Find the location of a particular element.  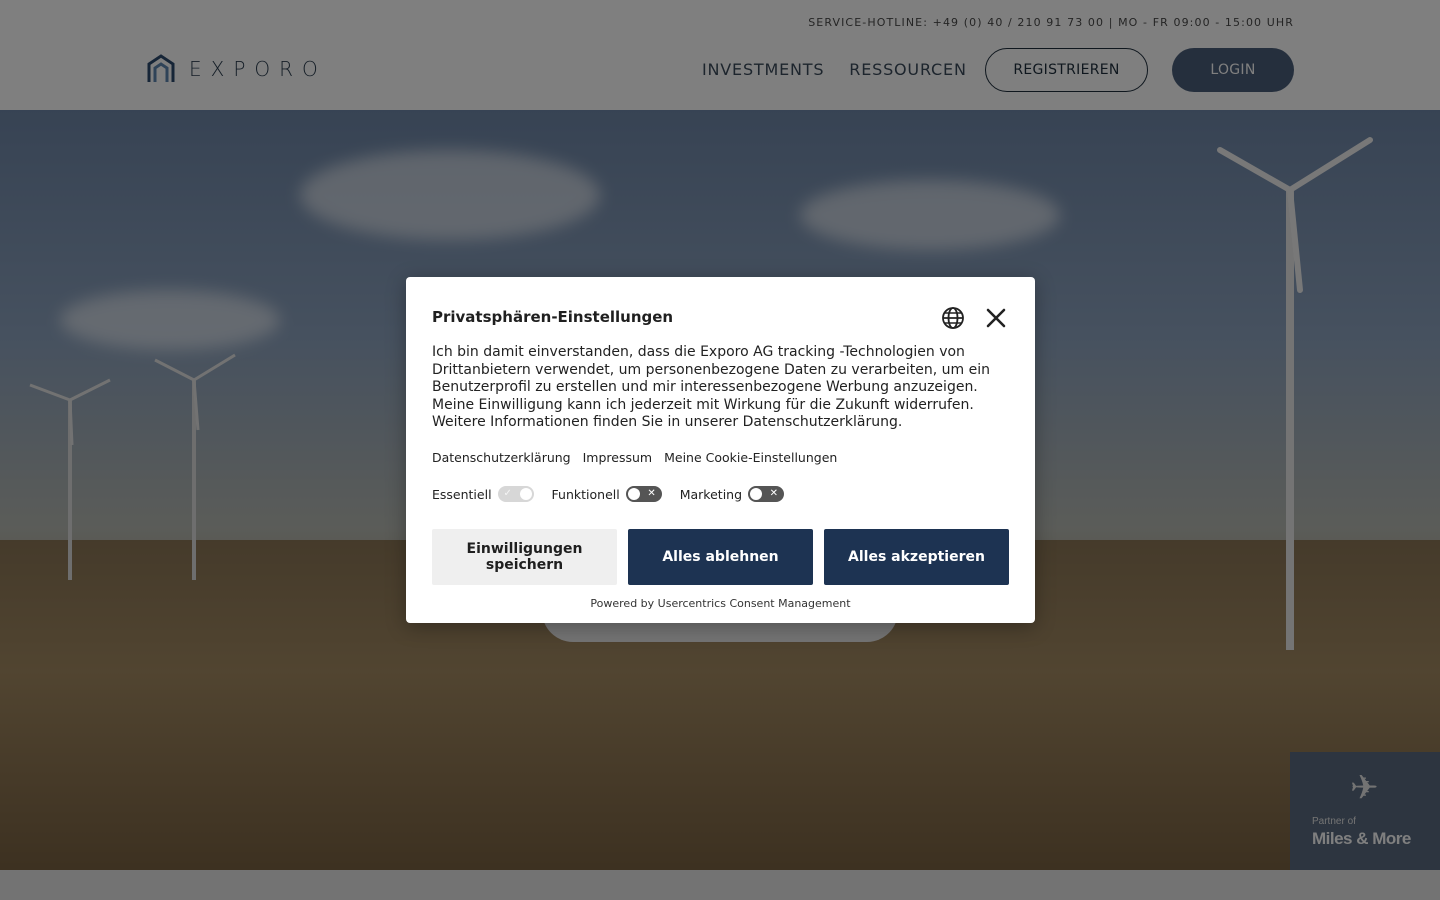

toggle-marketing: Marketing ✕ is located at coordinates (732, 494).